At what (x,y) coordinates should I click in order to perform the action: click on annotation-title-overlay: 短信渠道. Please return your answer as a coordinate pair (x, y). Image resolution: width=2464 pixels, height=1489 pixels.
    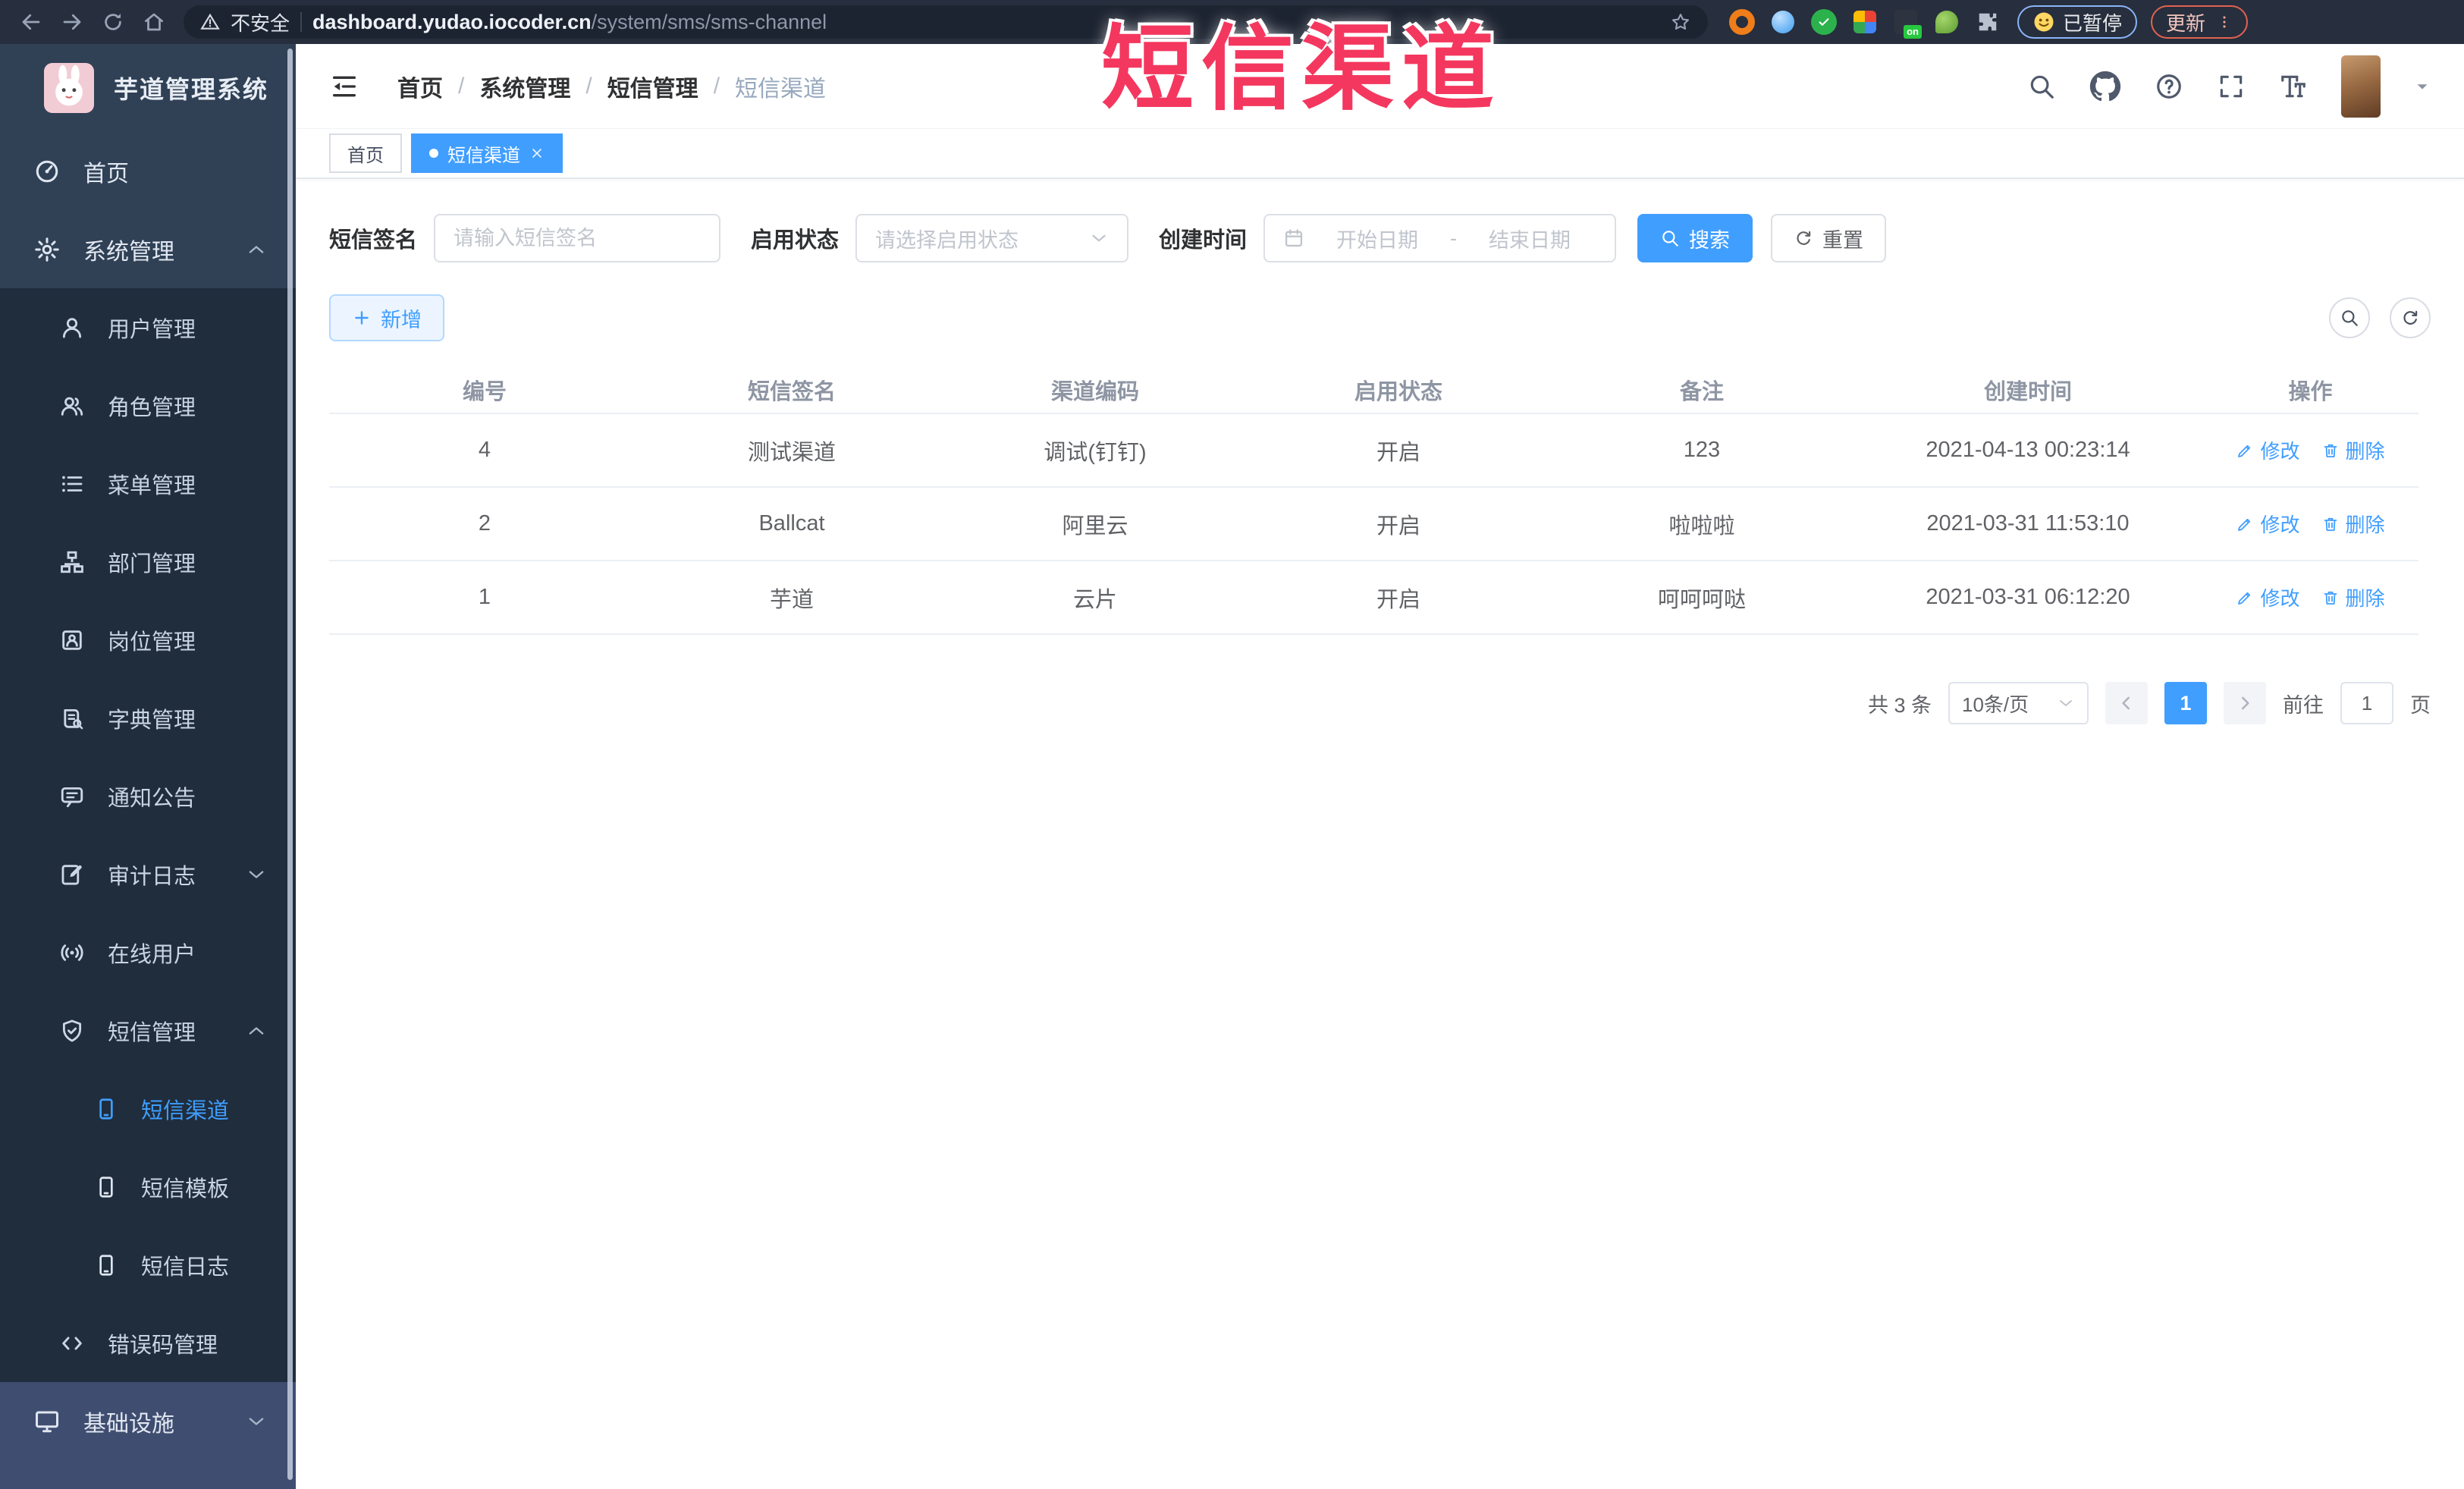
    Looking at the image, I should click on (1302, 69).